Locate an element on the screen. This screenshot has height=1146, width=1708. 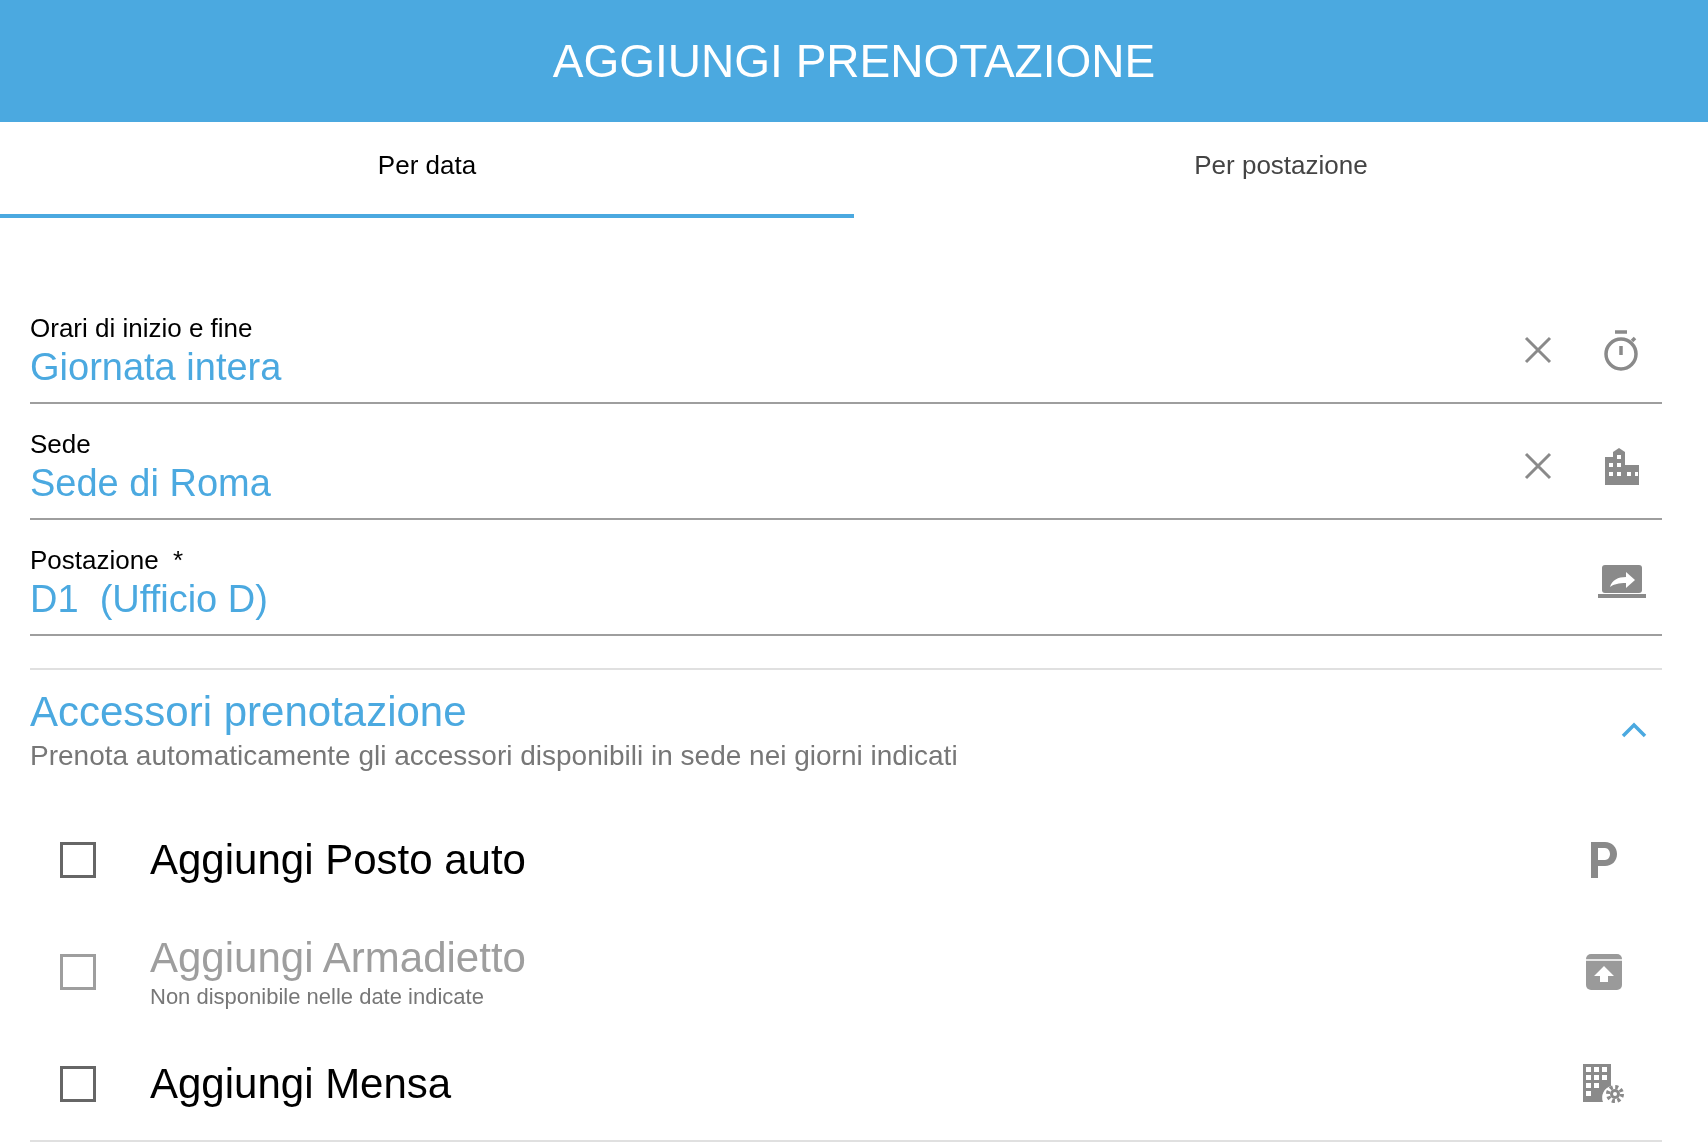
field-label: Sede is located at coordinates (61, 444).